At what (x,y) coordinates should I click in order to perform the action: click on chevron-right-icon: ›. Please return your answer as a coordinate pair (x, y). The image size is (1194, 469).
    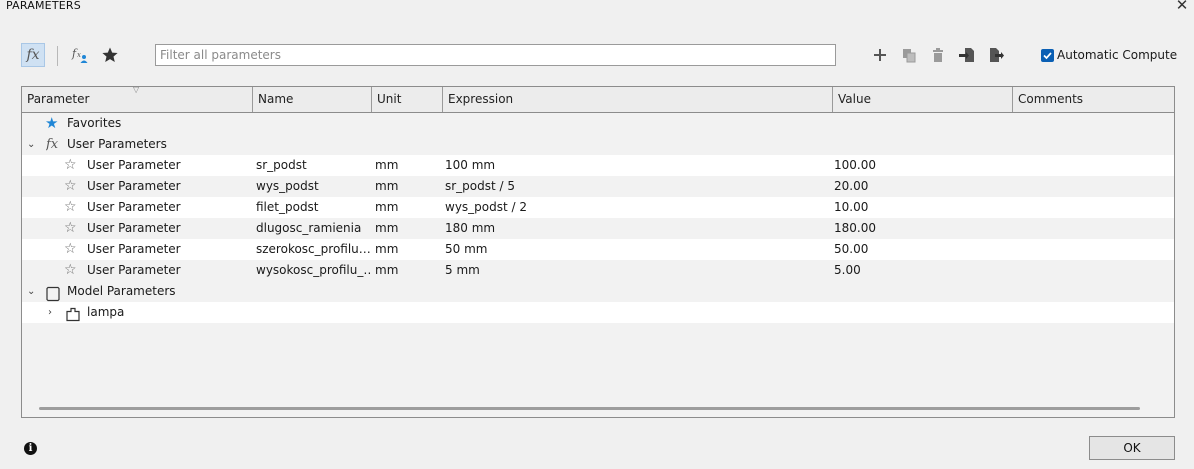
    Looking at the image, I should click on (50, 312).